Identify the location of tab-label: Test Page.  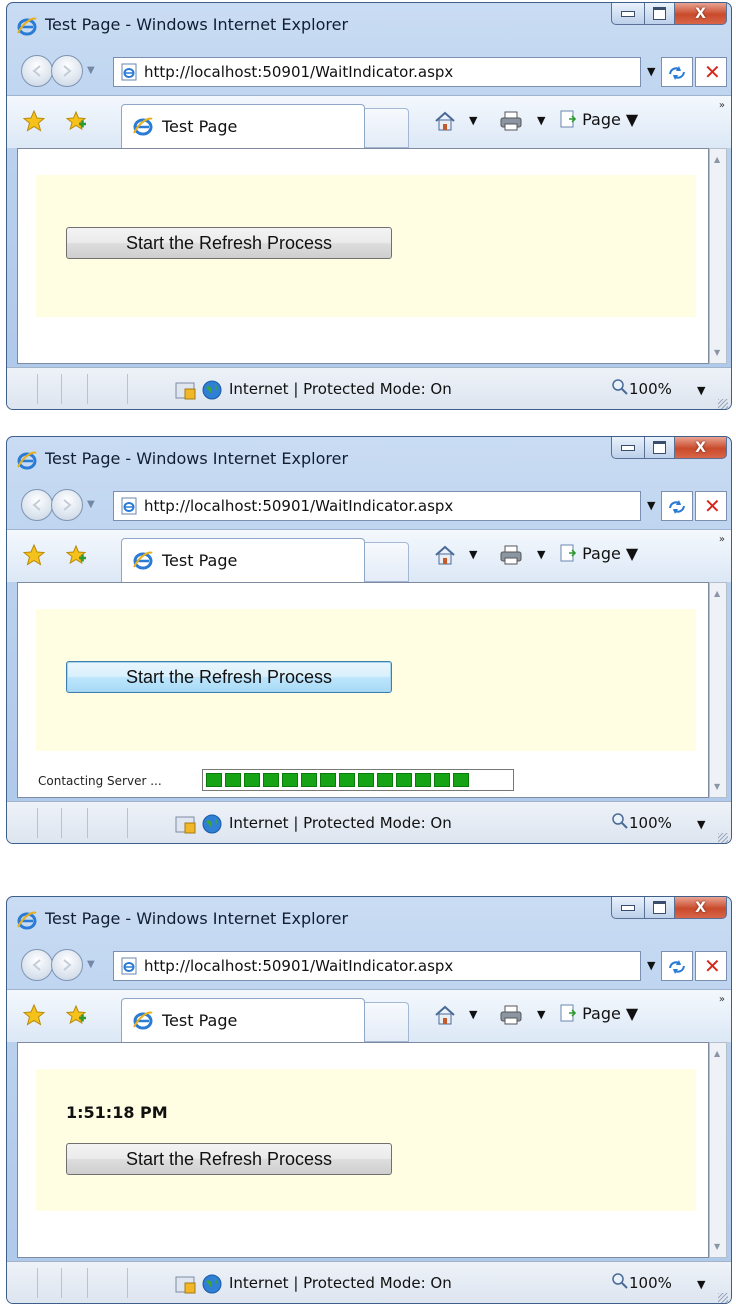
(200, 126).